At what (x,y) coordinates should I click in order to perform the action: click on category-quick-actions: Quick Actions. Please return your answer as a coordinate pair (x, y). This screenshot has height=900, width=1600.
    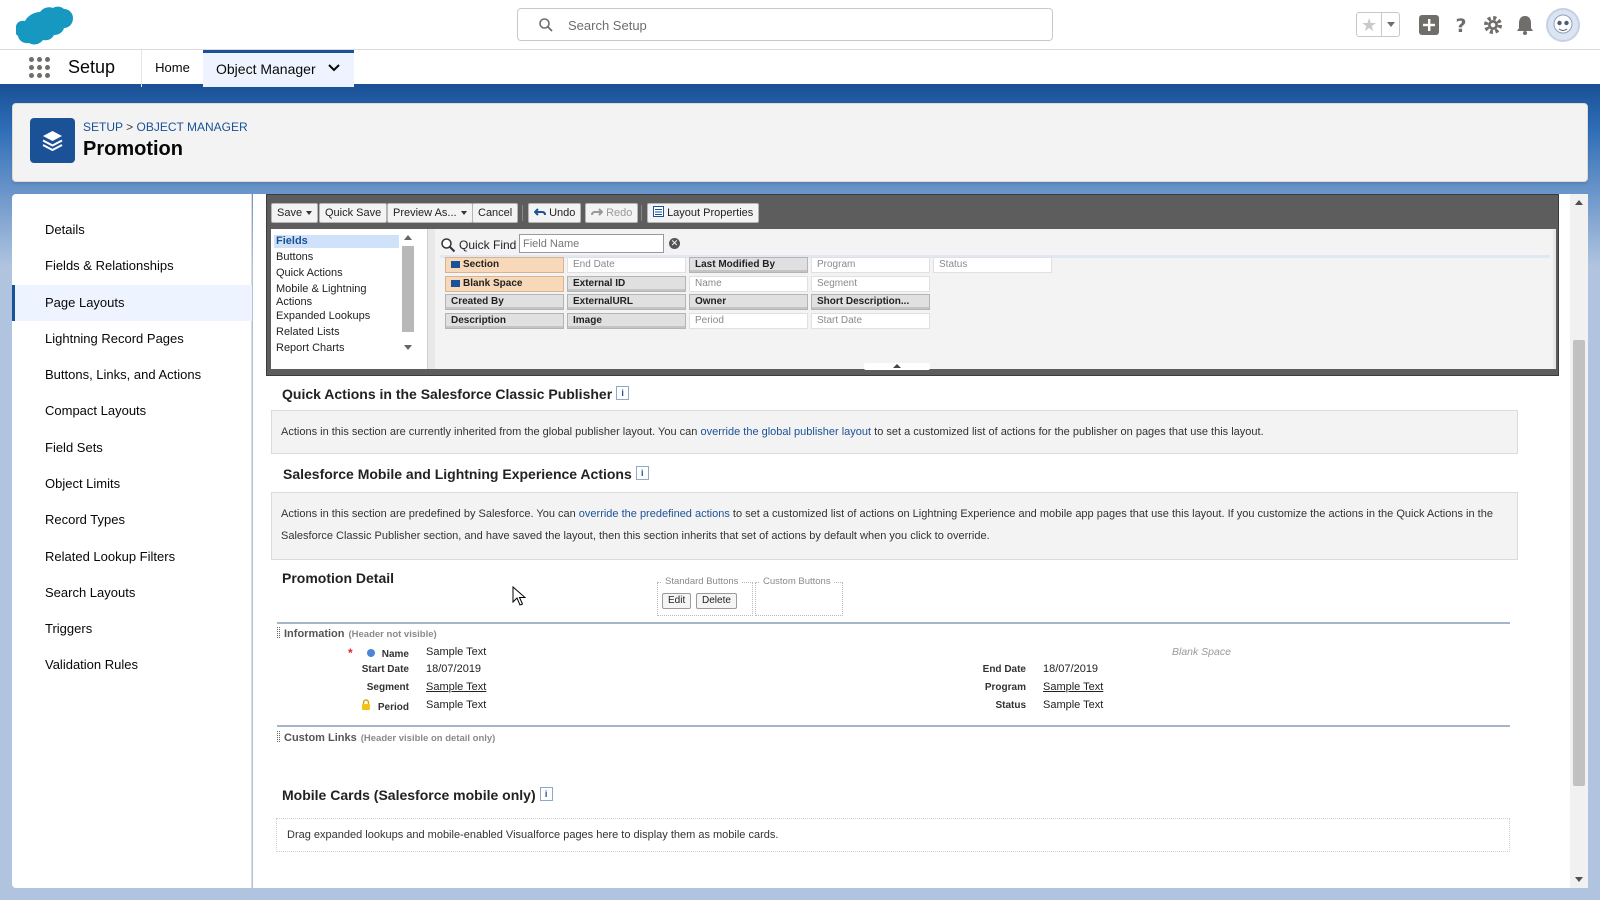
    Looking at the image, I should click on (336, 273).